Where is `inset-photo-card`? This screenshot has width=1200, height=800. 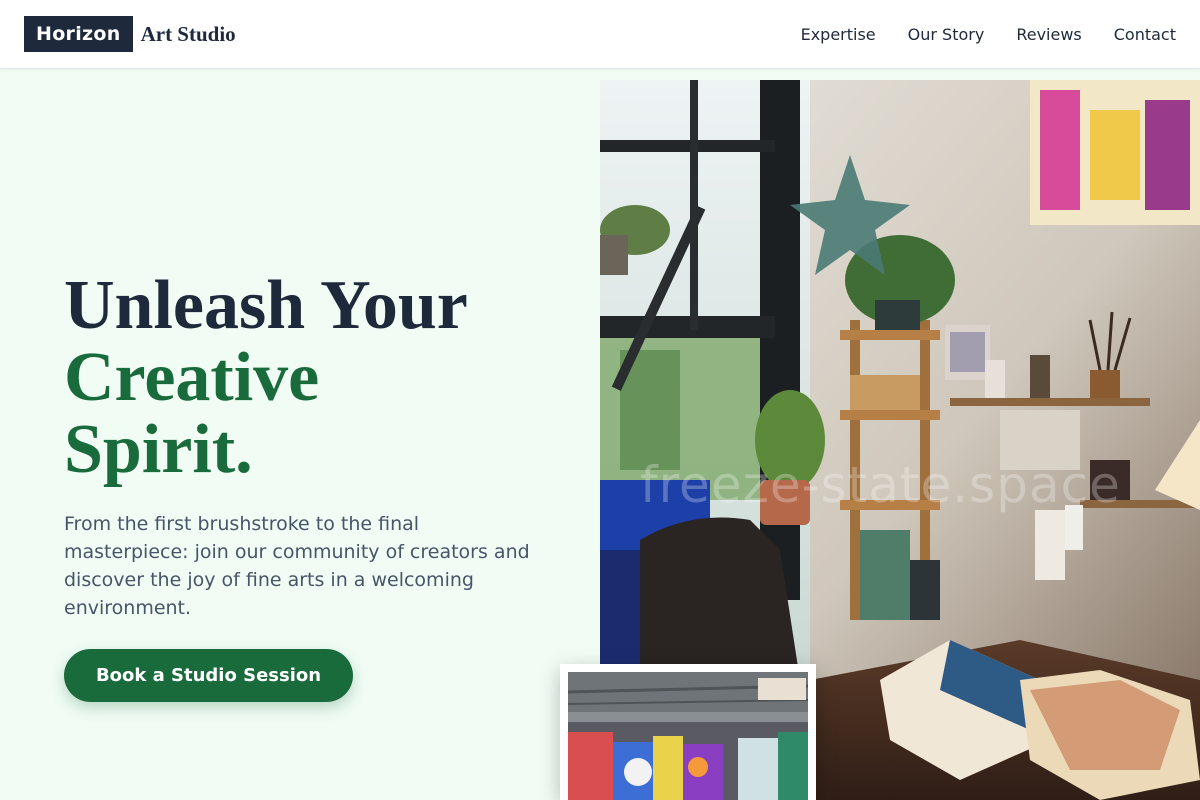 inset-photo-card is located at coordinates (688, 732).